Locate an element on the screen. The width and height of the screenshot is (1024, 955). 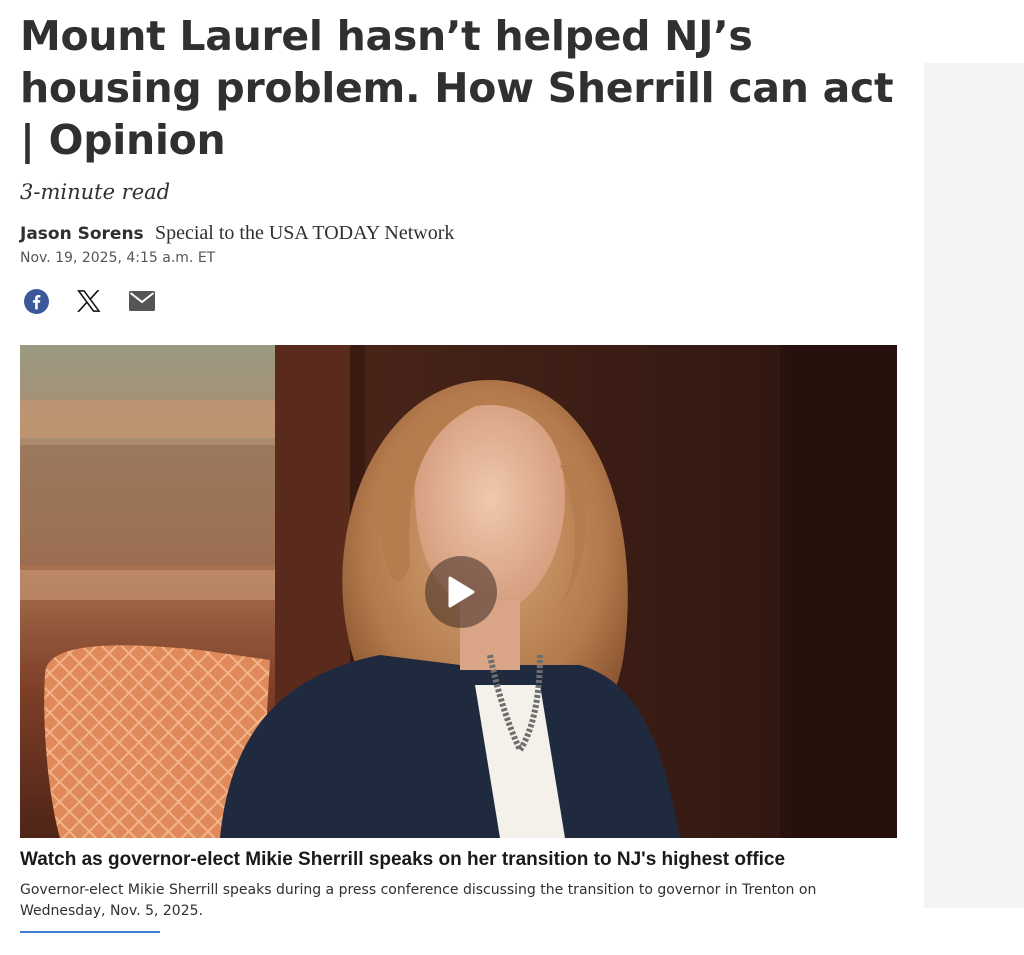
x-icon is located at coordinates (89, 301).